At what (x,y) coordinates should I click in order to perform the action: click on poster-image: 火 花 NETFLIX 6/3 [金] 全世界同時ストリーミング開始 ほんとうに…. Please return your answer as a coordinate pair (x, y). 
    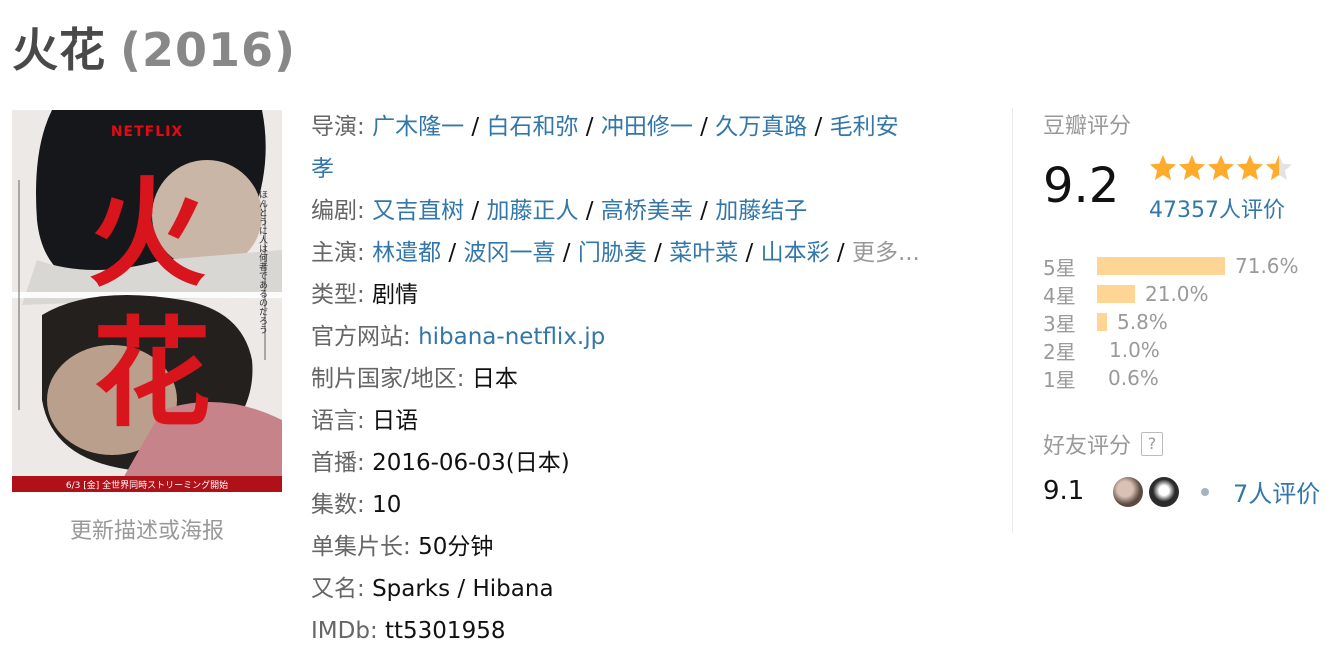
    Looking at the image, I should click on (147, 301).